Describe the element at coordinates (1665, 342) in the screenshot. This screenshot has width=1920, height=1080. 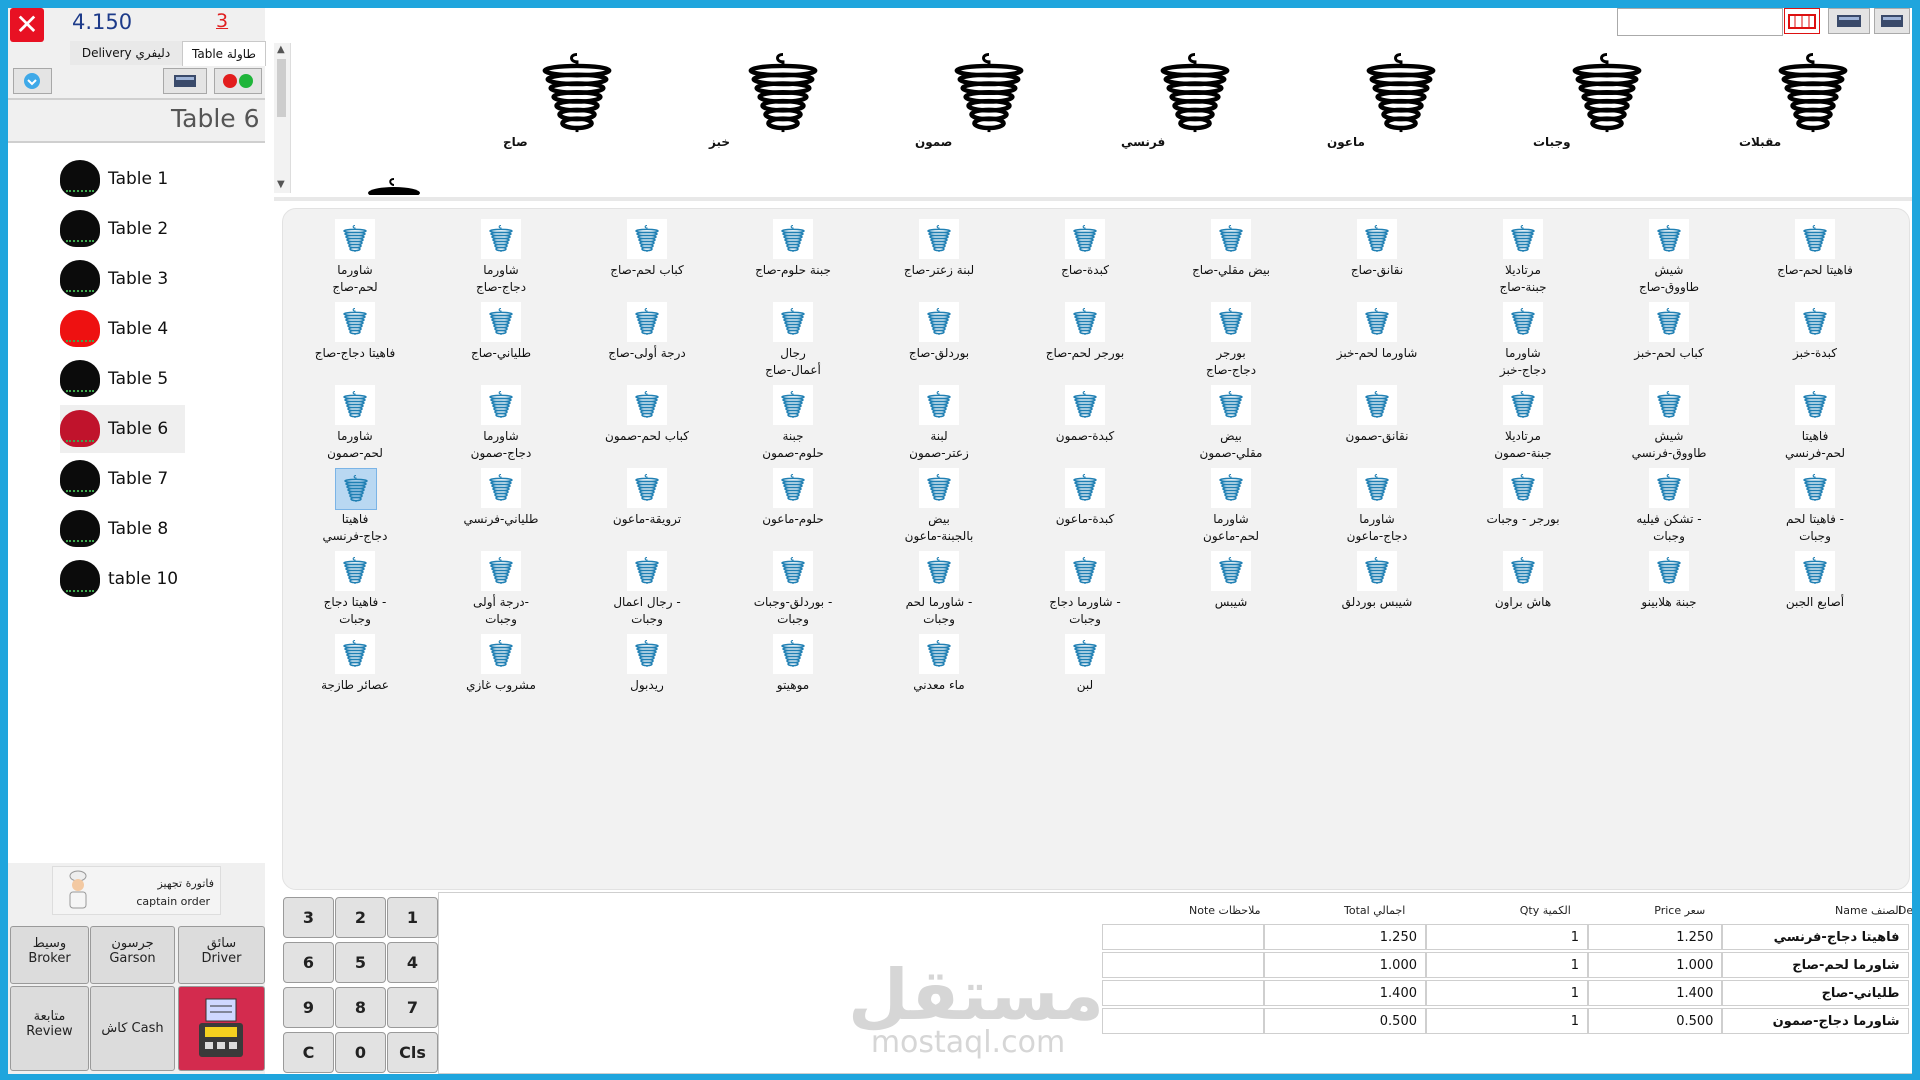
I see `product-item: كباب لحم-خبز` at that location.